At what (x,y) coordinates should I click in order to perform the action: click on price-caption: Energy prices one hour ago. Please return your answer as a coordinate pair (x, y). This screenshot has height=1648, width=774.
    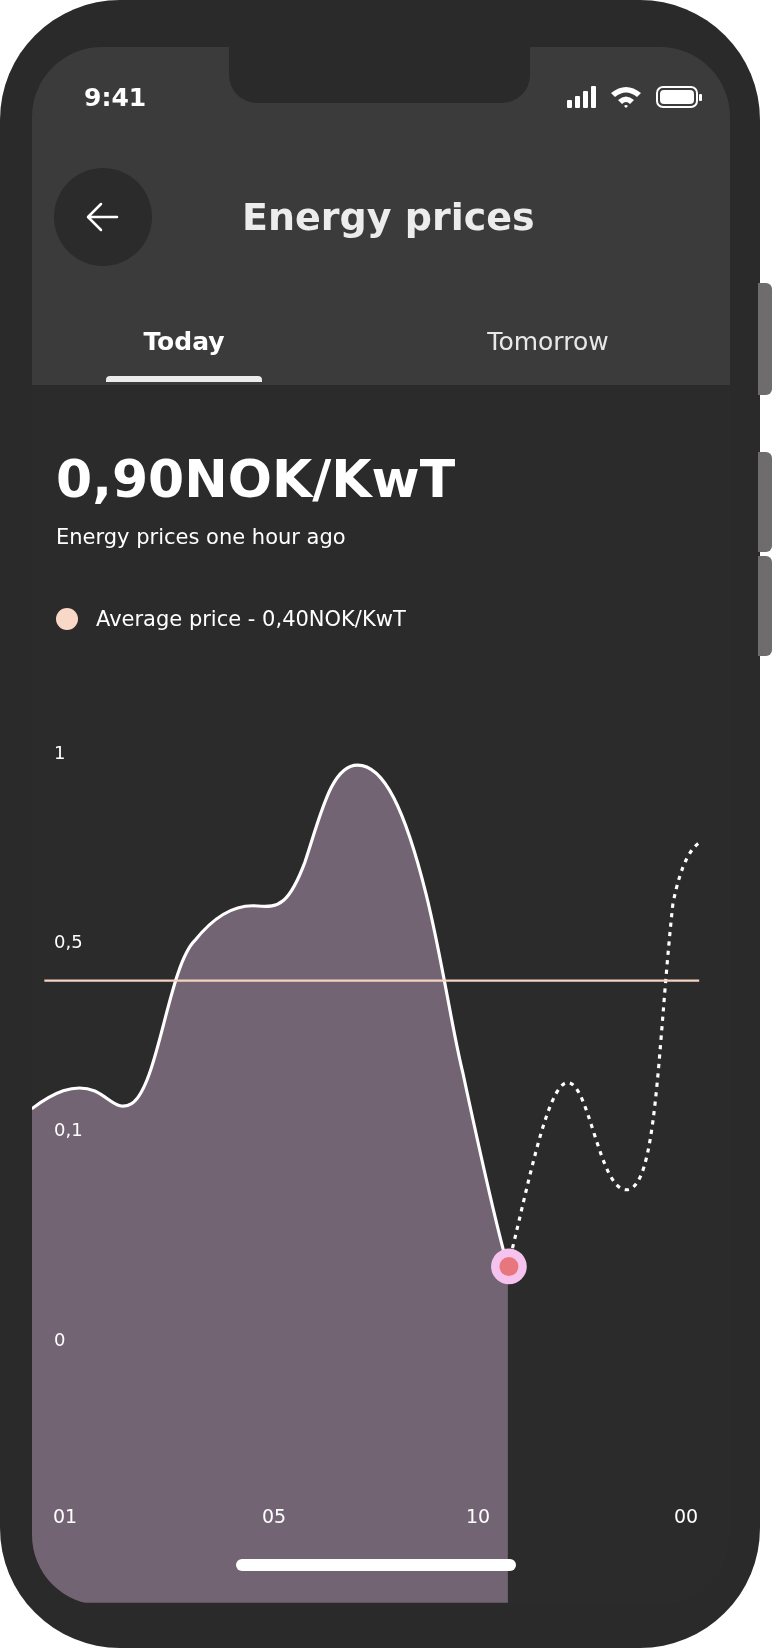
    Looking at the image, I should click on (201, 537).